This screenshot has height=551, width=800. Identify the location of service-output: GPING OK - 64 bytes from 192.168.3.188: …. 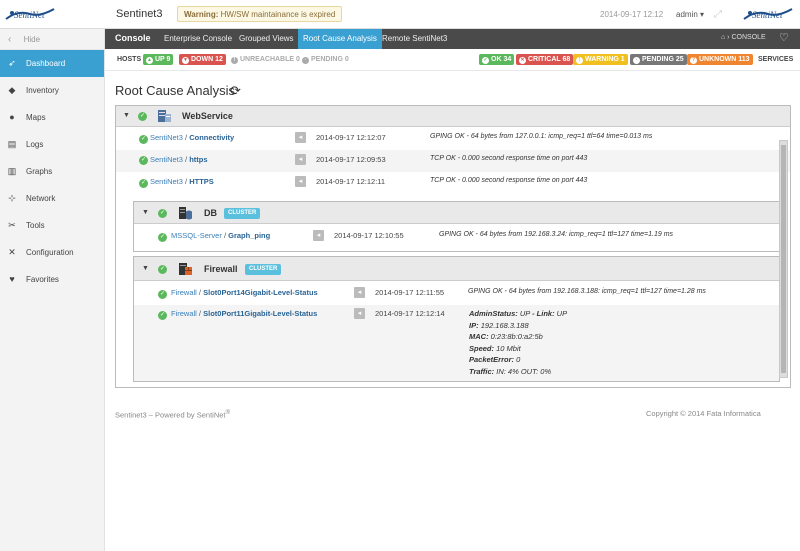
(587, 291).